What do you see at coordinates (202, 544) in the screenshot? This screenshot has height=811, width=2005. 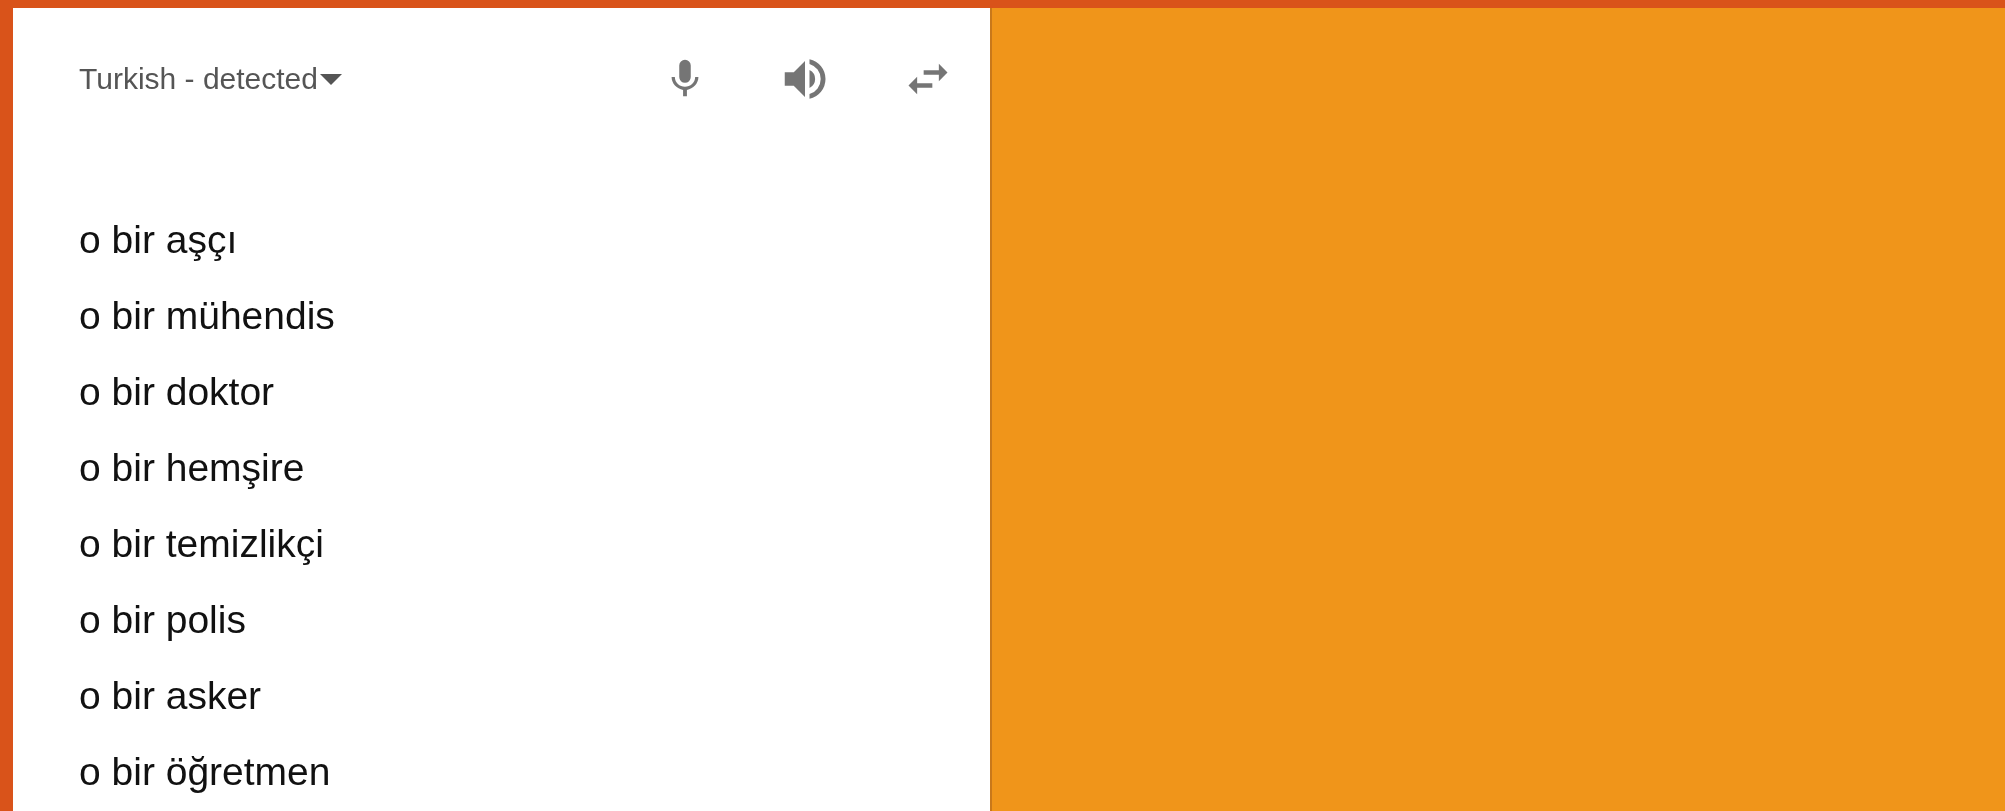 I see `source-text-line: o bir temizlikçi` at bounding box center [202, 544].